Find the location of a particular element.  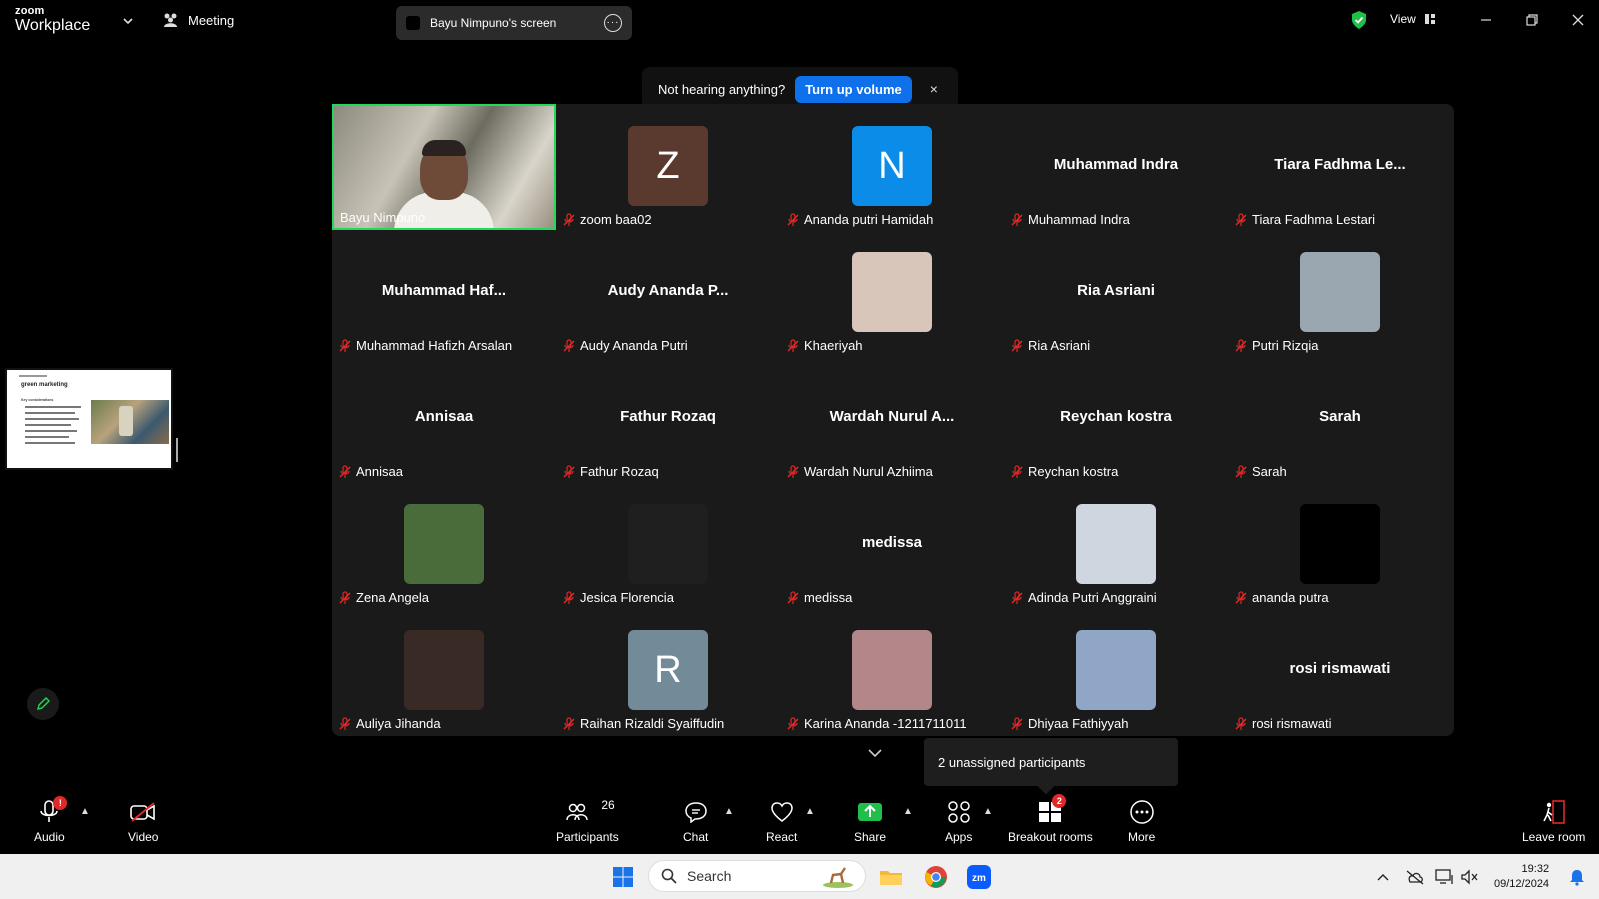

participant-tile: Annisaa Annisaa is located at coordinates (444, 419).